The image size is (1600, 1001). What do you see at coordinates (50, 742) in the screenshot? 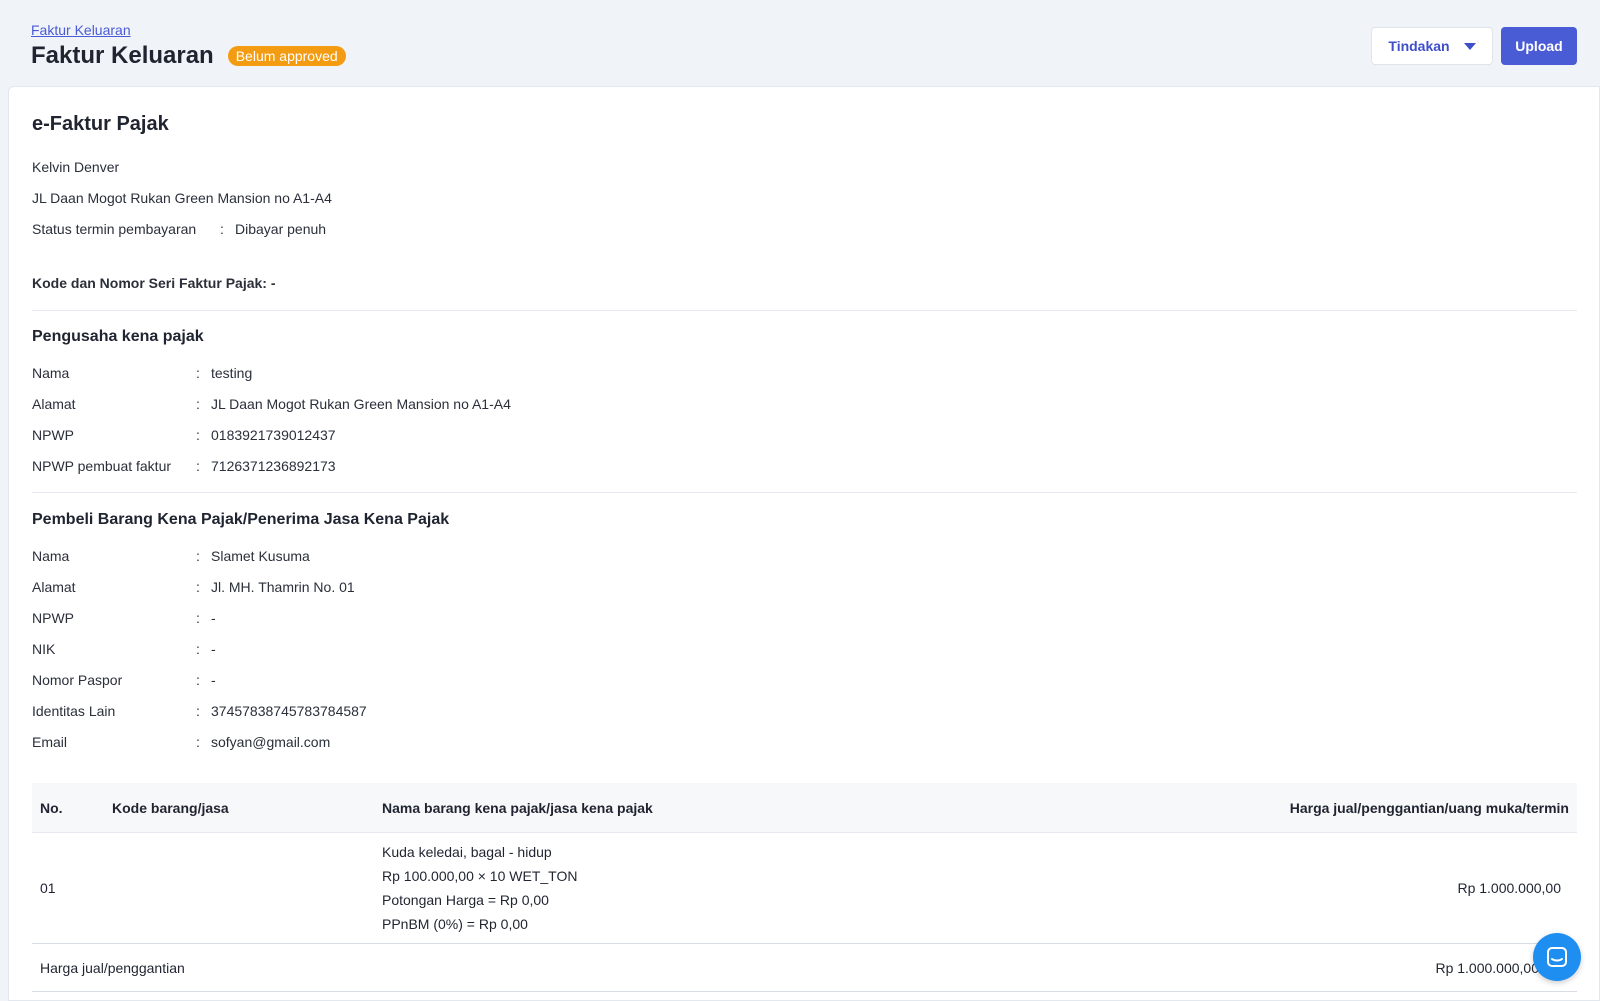
I see `field-label: Email` at bounding box center [50, 742].